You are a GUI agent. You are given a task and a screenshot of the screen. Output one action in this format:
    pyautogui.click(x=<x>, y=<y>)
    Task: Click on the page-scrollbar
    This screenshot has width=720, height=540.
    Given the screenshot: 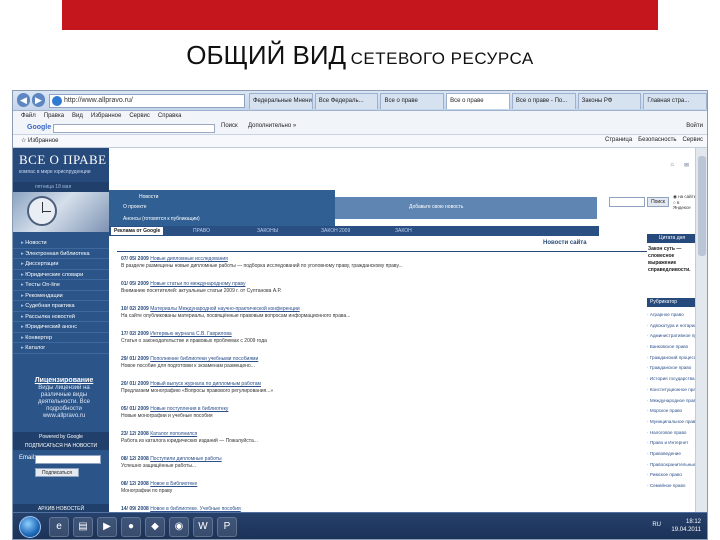 What is the action you would take?
    pyautogui.click(x=701, y=330)
    